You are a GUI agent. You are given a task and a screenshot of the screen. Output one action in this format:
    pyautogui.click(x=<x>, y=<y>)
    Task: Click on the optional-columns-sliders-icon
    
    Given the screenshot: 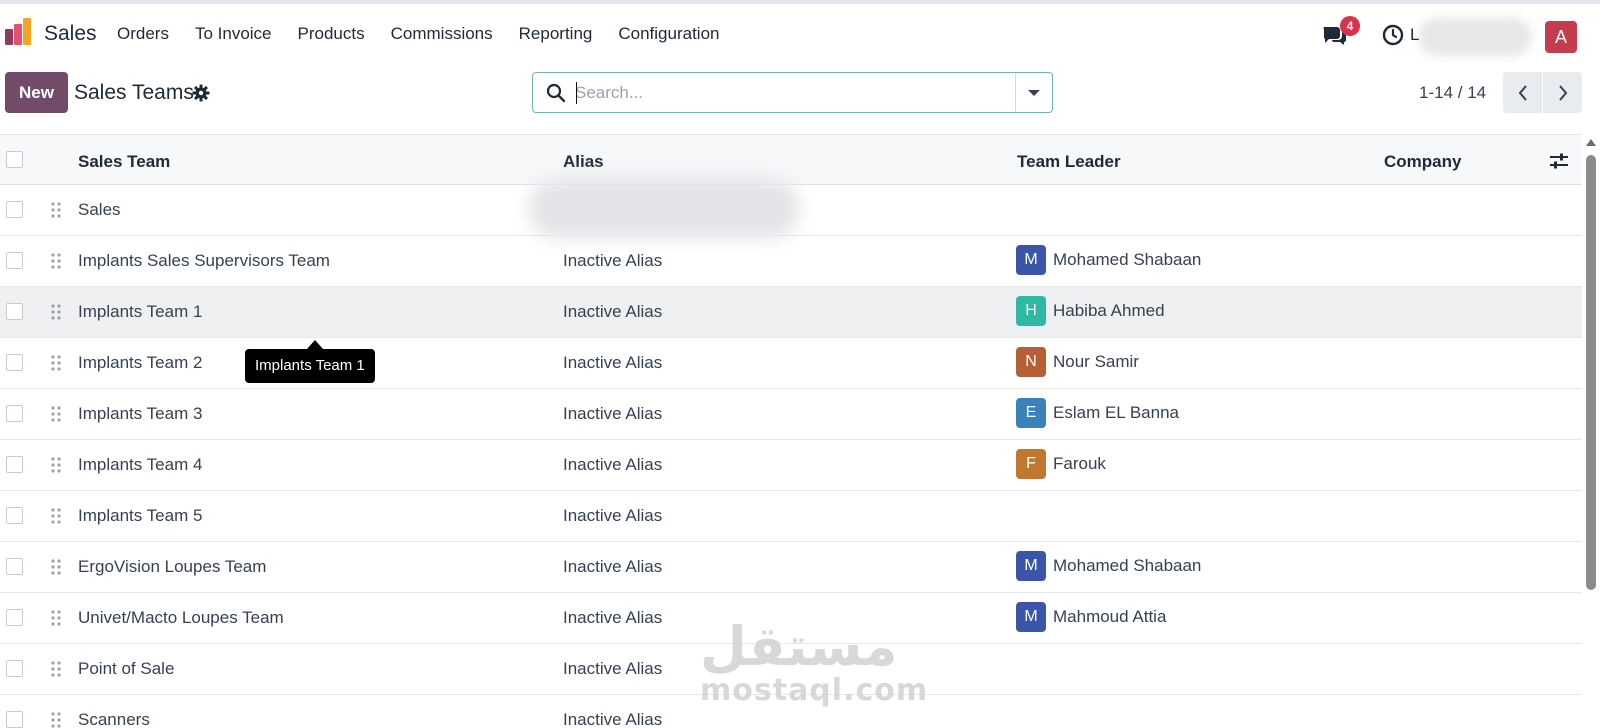 What is the action you would take?
    pyautogui.click(x=1559, y=161)
    